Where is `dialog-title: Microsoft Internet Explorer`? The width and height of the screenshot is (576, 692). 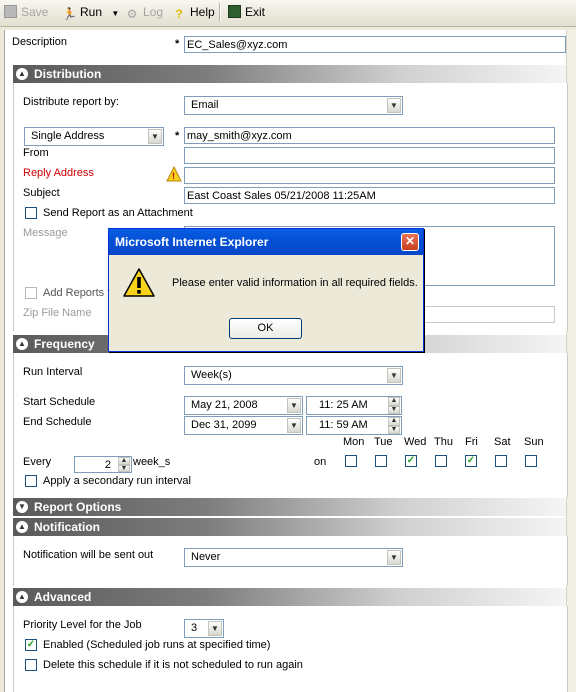 dialog-title: Microsoft Internet Explorer is located at coordinates (266, 242).